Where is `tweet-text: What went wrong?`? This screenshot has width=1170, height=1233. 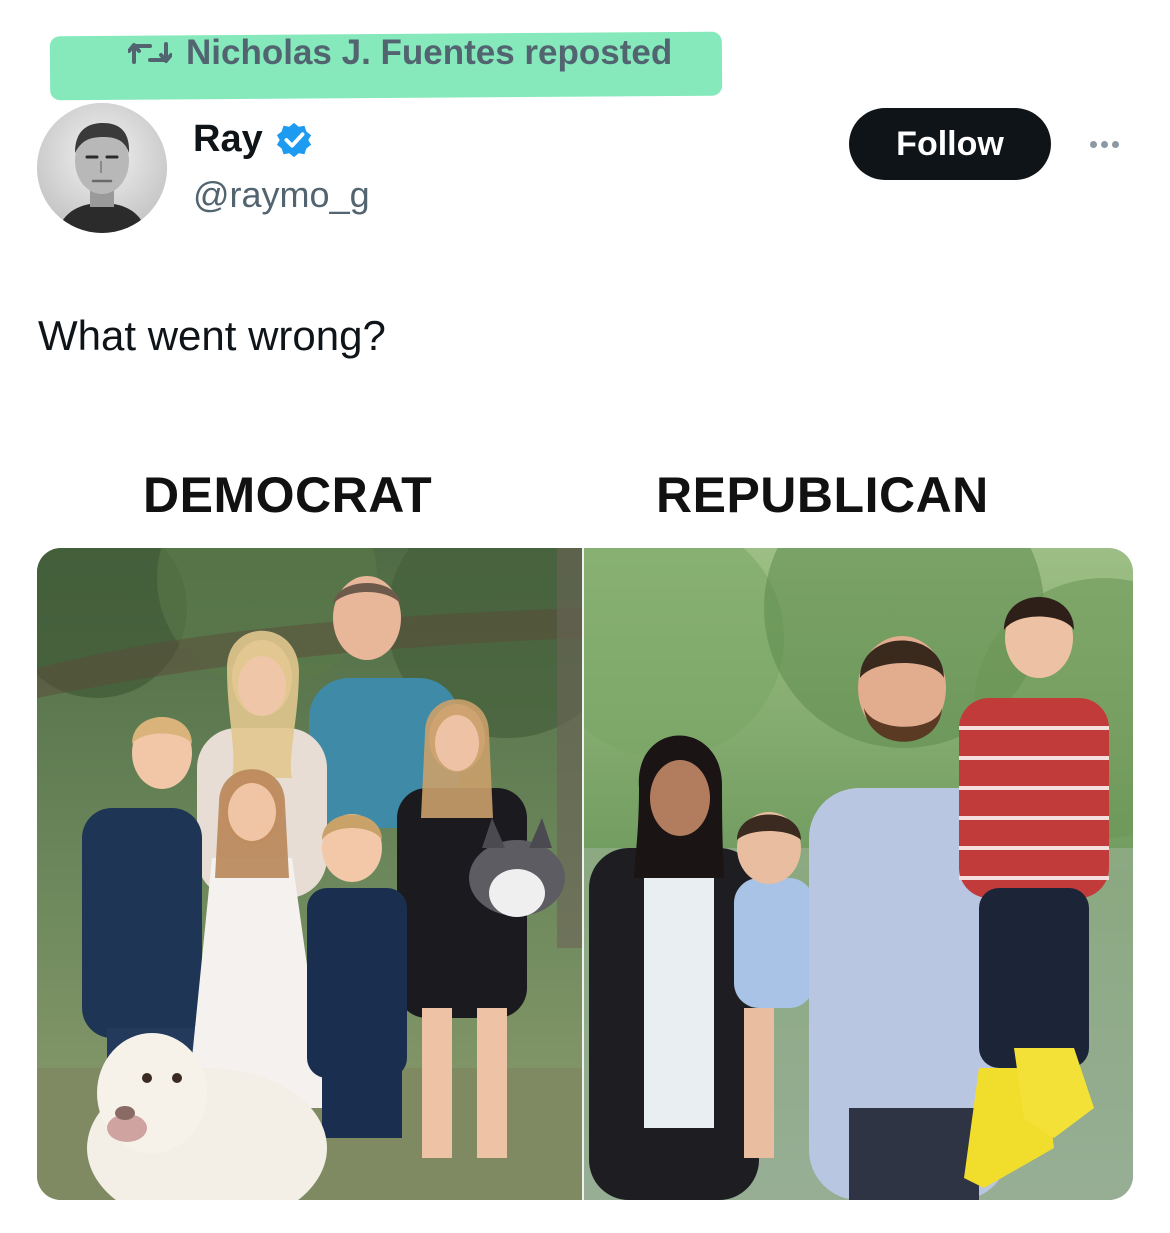 tweet-text: What went wrong? is located at coordinates (212, 335).